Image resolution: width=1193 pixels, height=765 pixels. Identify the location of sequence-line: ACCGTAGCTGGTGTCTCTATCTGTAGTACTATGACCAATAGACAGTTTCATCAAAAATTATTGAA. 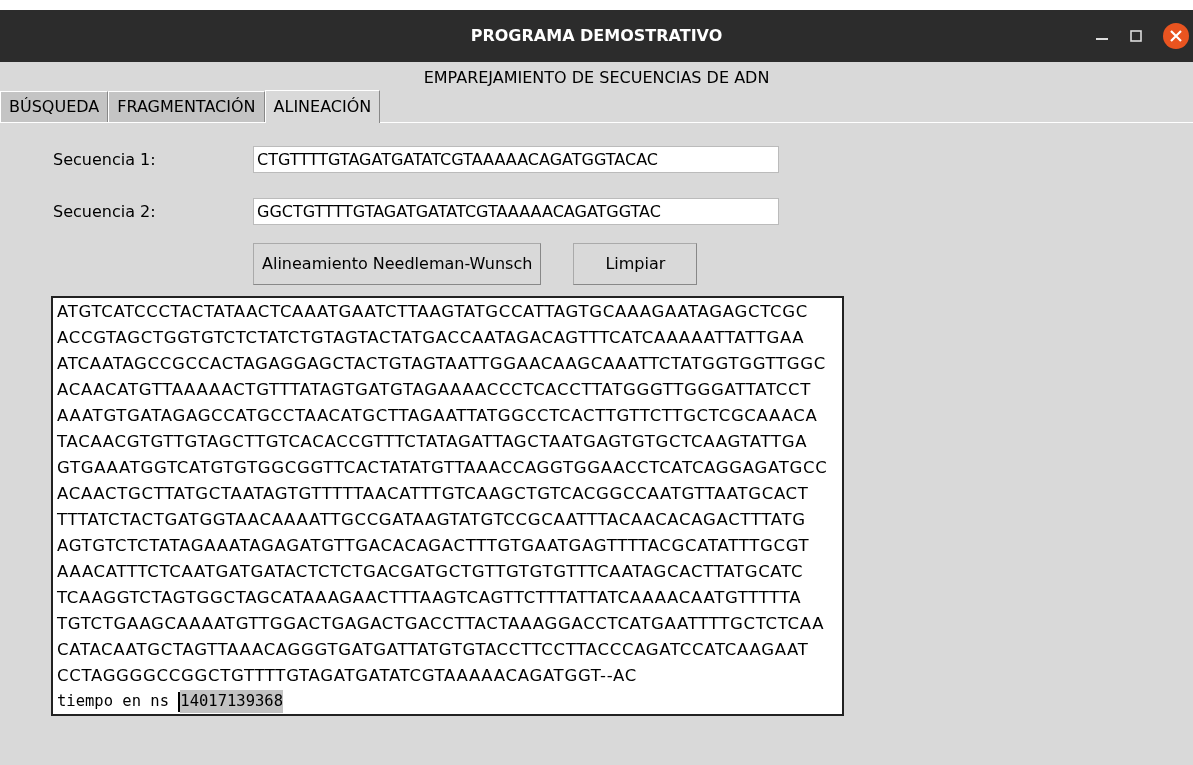
(431, 338).